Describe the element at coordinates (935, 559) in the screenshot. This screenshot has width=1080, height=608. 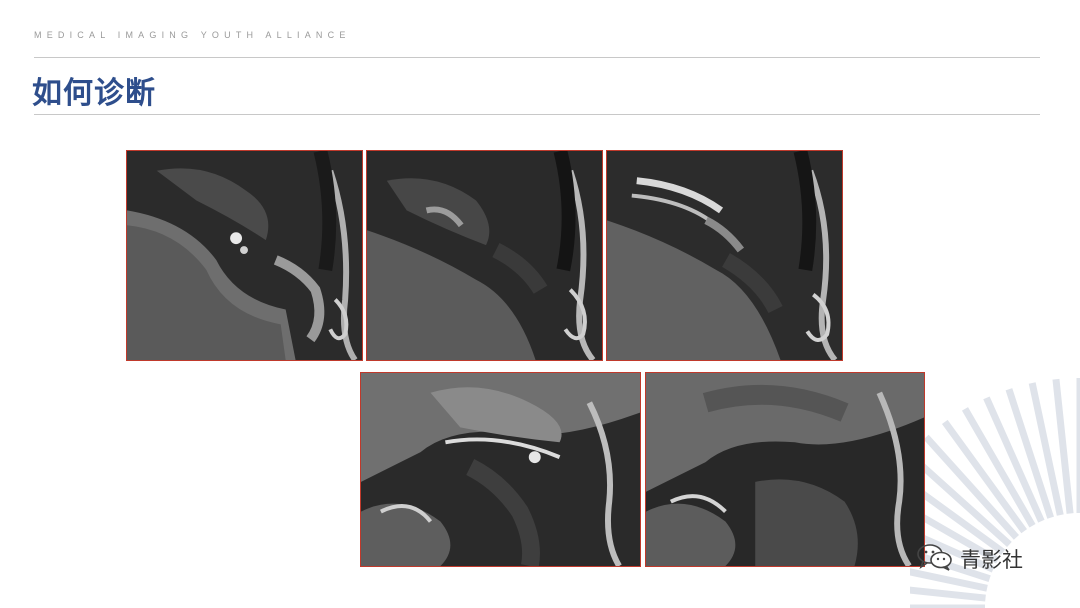
I see `wechat-icon` at that location.